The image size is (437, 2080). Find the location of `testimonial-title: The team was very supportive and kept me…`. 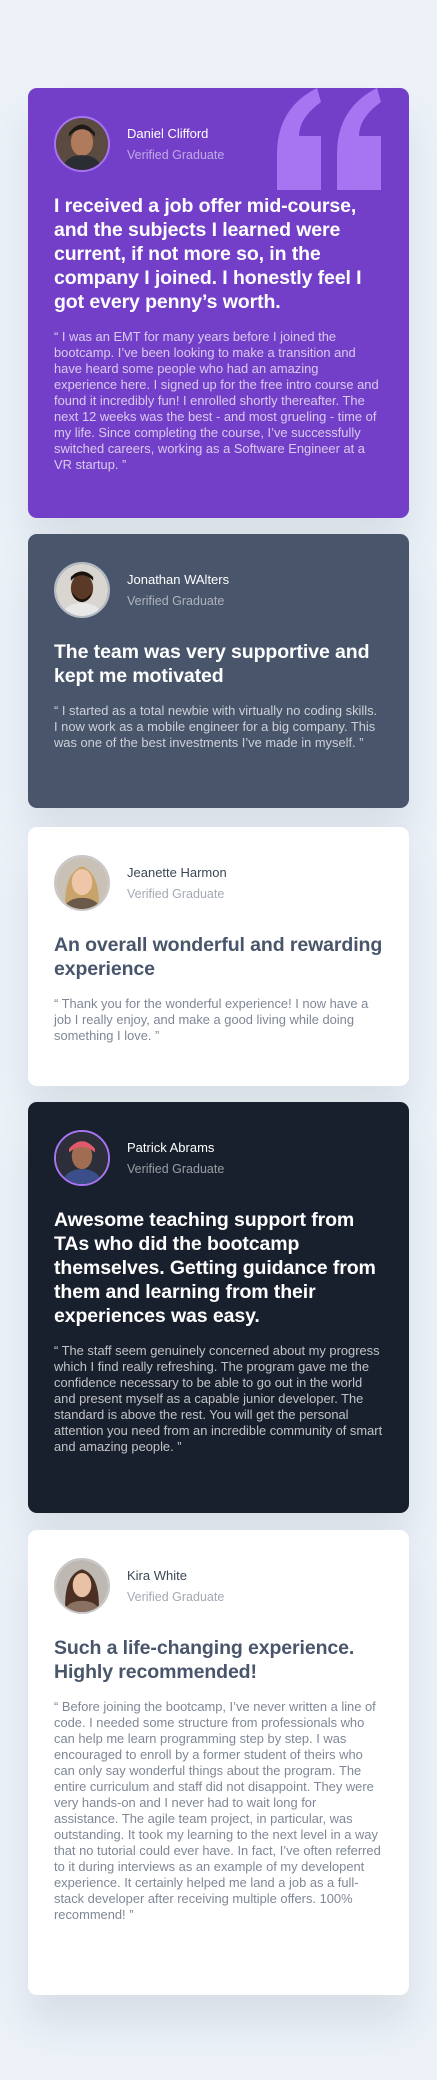

testimonial-title: The team was very supportive and kept me… is located at coordinates (212, 664).